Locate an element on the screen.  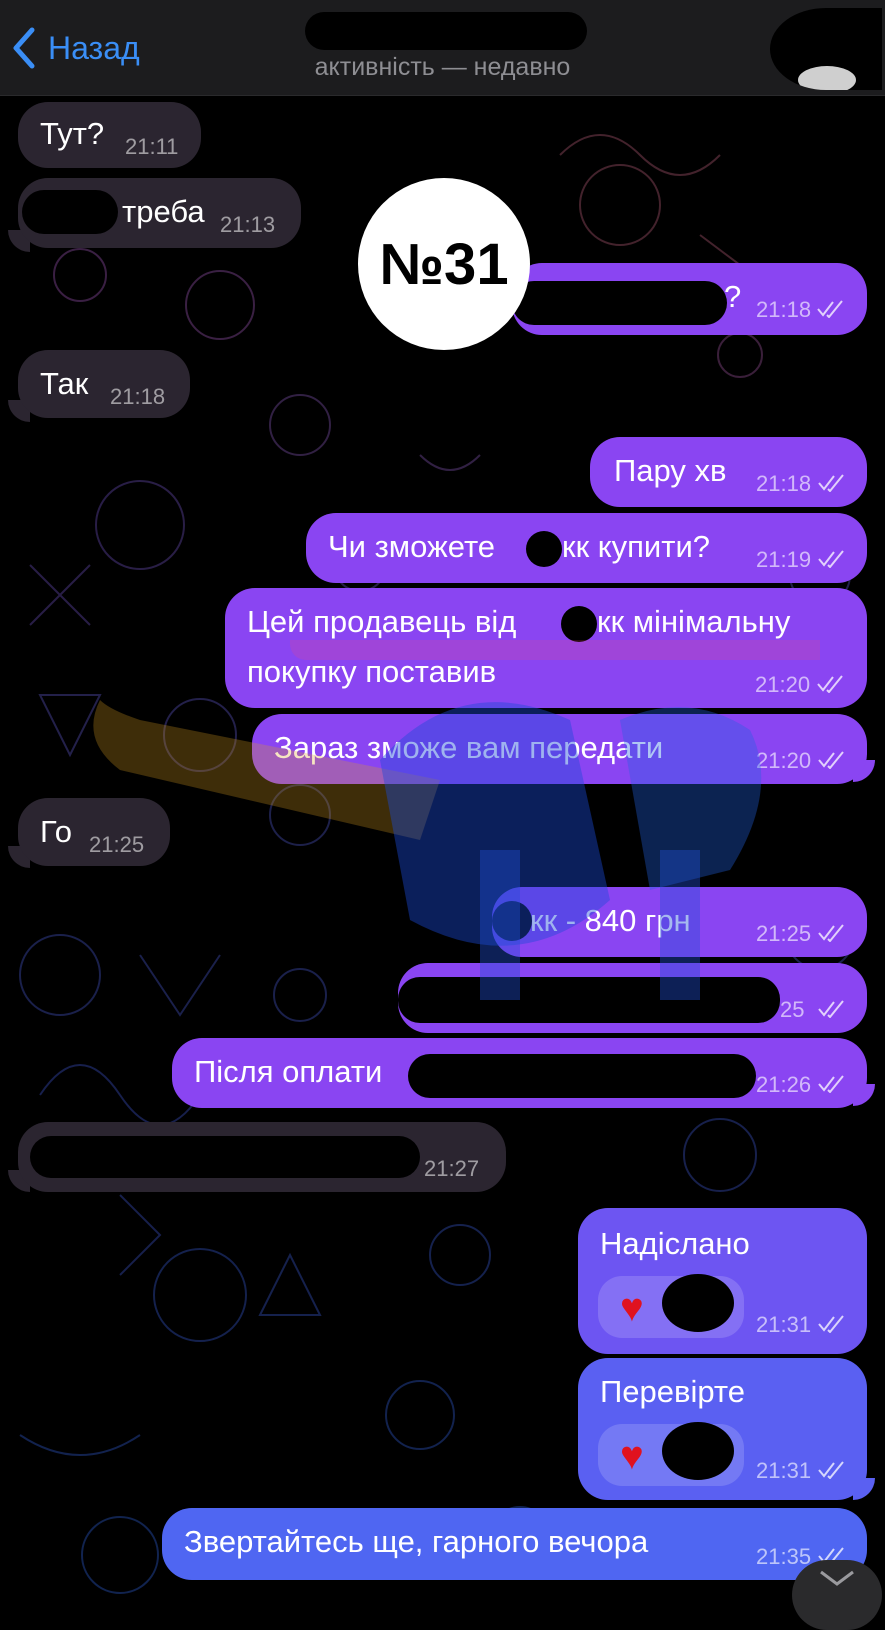
message-text: ? is located at coordinates (733, 296).